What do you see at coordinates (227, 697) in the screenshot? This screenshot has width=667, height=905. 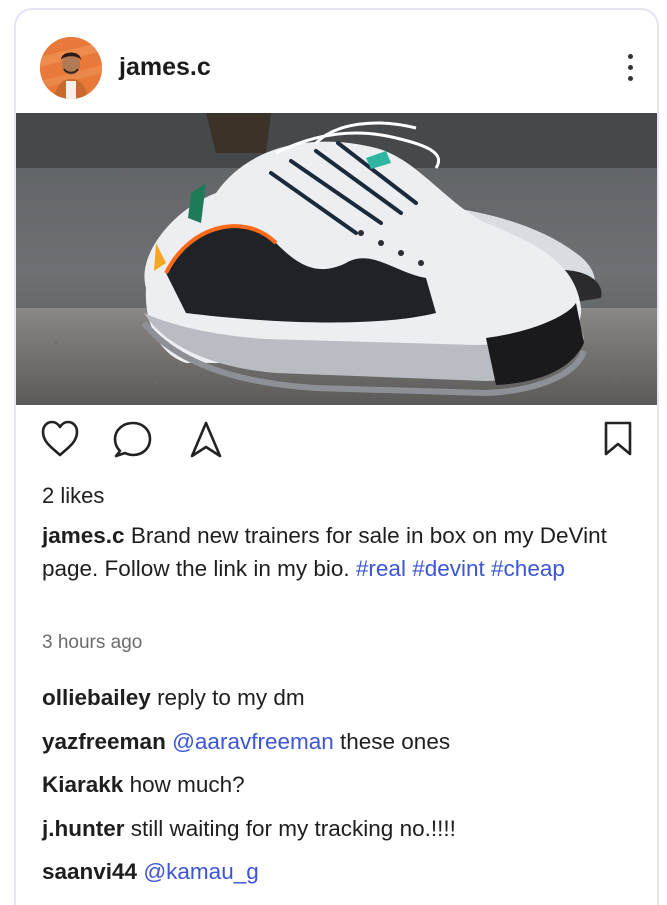 I see `comment-text: reply to my dm` at bounding box center [227, 697].